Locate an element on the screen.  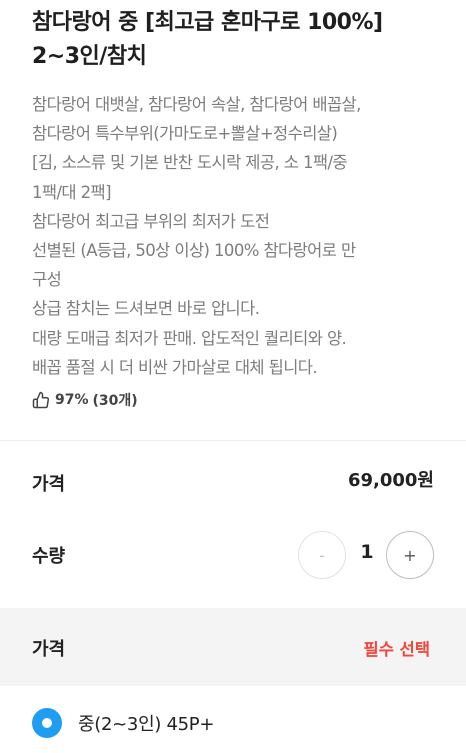
description-line: [김, 소스류 및 기본 반찬 도시락 제공, 소 1팩/중 is located at coordinates (190, 163).